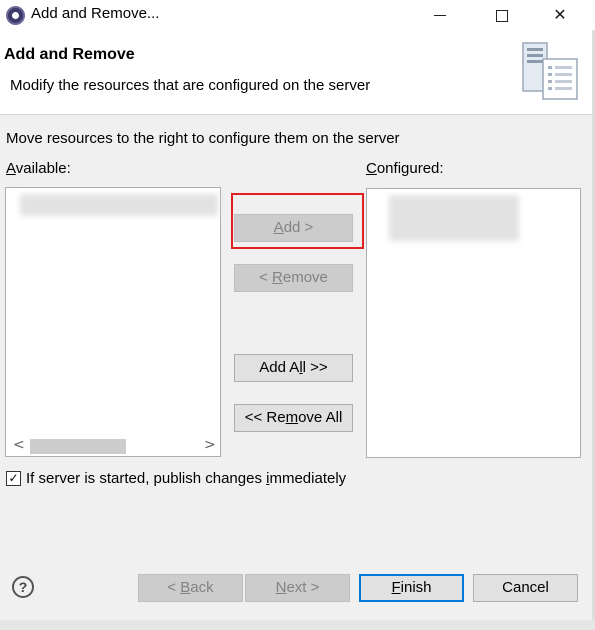 The width and height of the screenshot is (595, 630). What do you see at coordinates (69, 54) in the screenshot?
I see `dialog-title: Add and Remove` at bounding box center [69, 54].